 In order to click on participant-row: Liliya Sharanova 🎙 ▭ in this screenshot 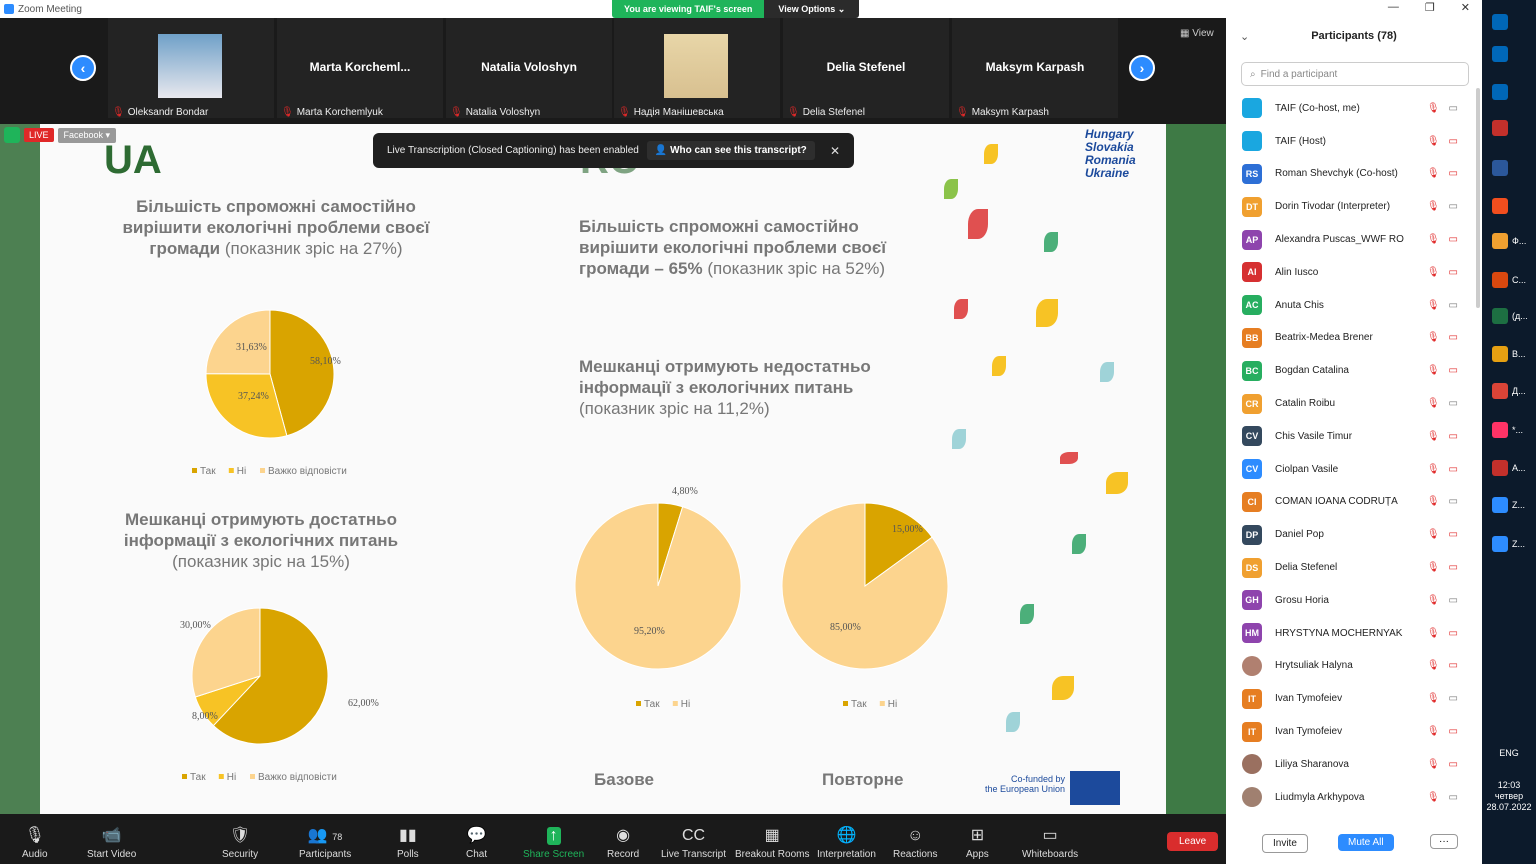, I will do `click(1358, 764)`.